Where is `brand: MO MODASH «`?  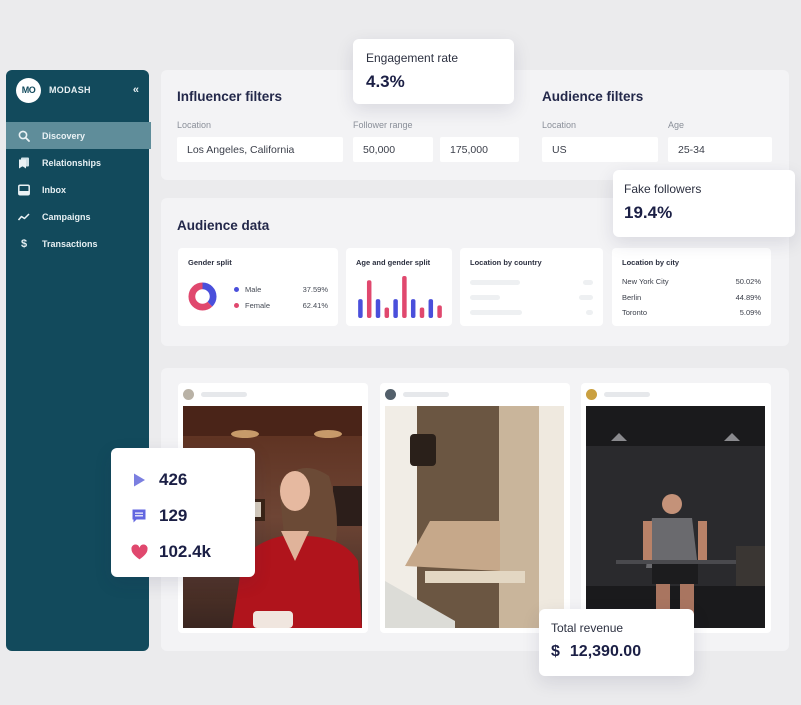
brand: MO MODASH « is located at coordinates (77, 90).